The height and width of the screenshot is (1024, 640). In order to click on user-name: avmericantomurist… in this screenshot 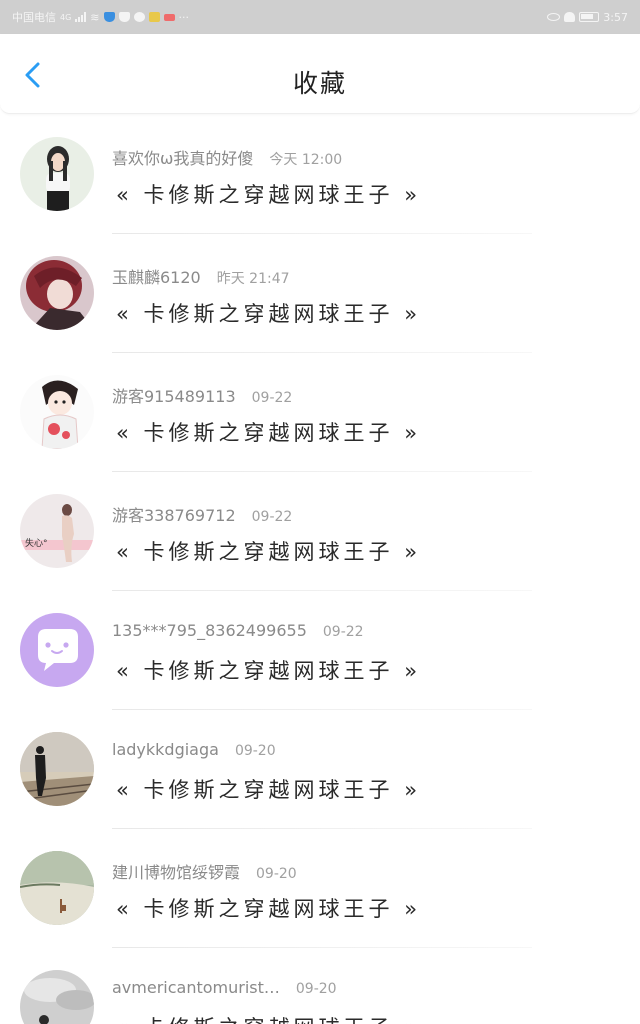, I will do `click(196, 987)`.